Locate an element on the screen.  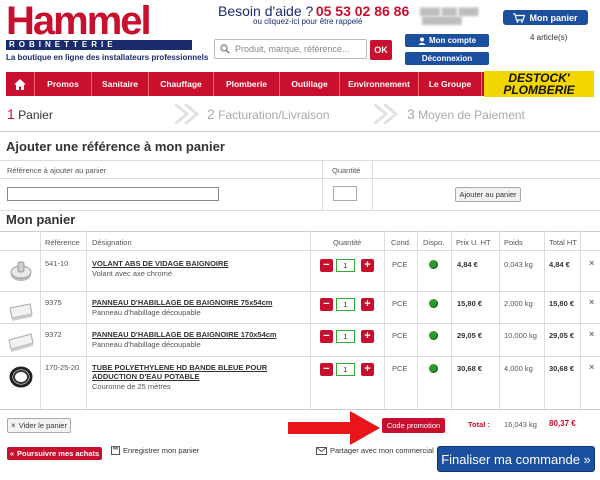
nav-item-chauffage: Chauffage is located at coordinates (181, 84).